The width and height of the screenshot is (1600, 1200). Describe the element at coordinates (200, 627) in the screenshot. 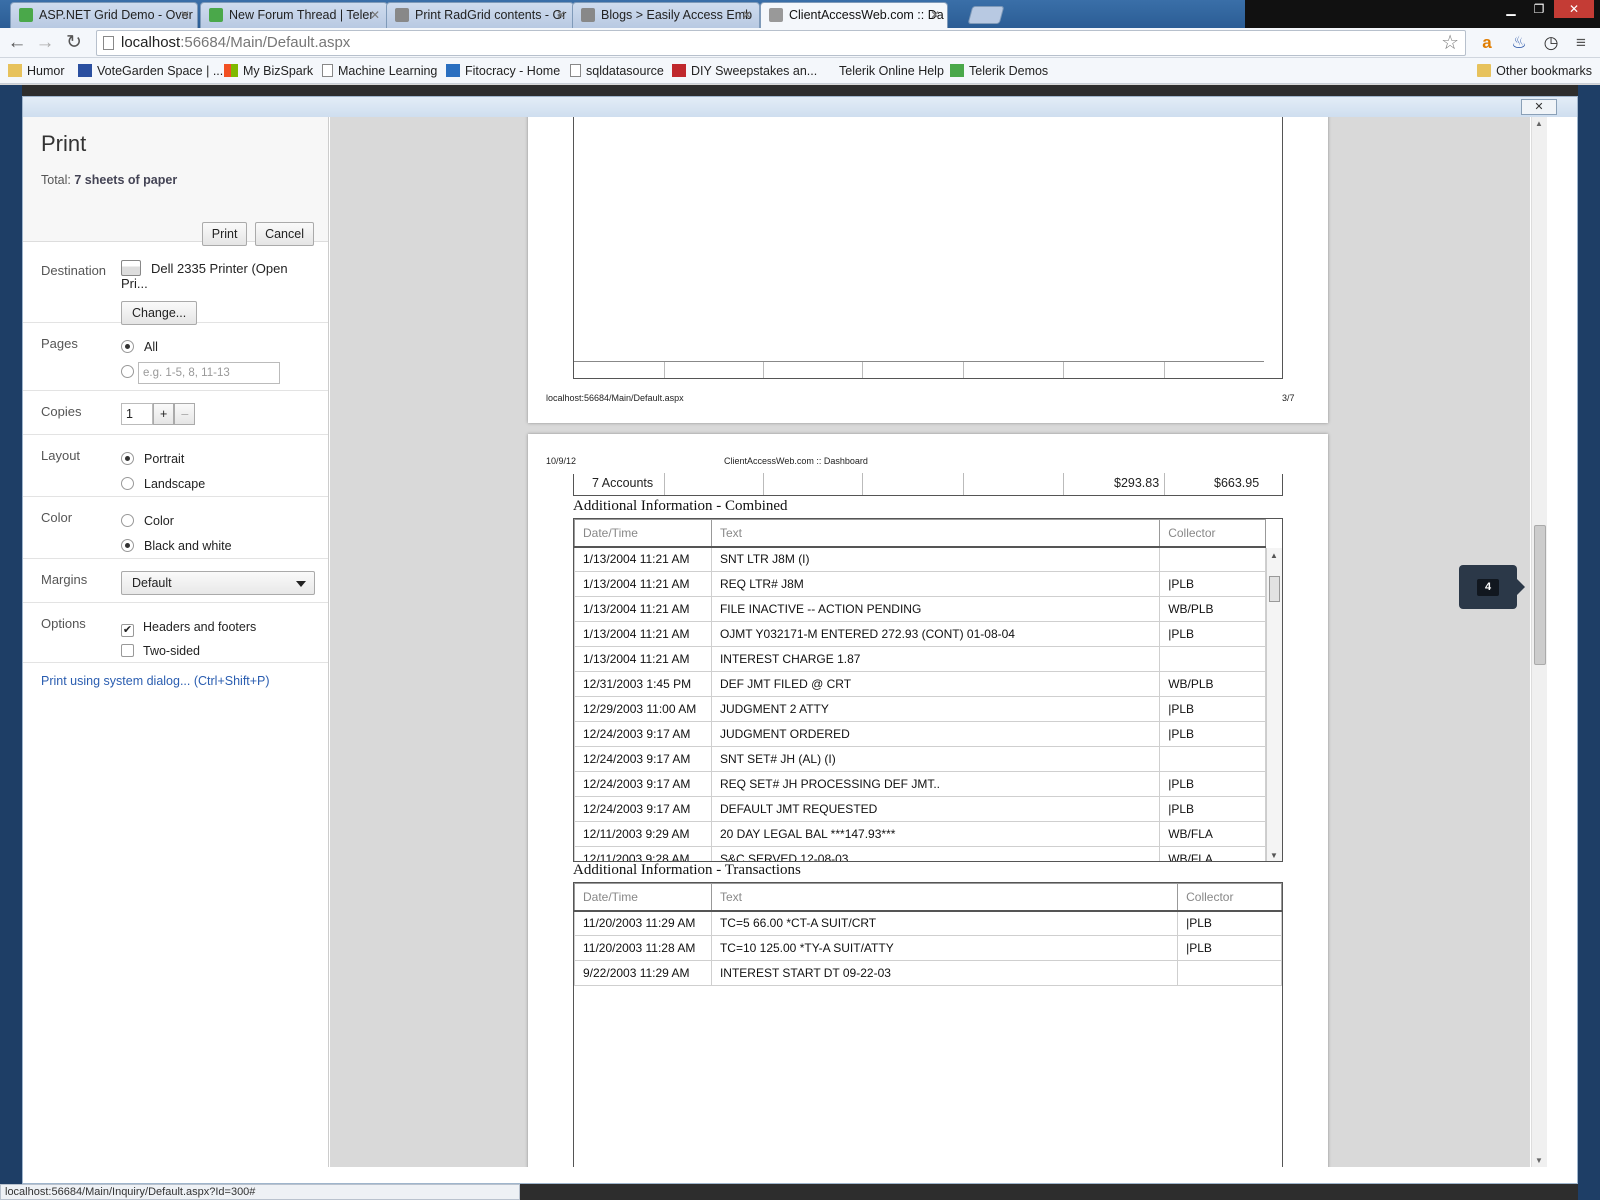

I see `headers-footers-label: Headers and footers` at that location.